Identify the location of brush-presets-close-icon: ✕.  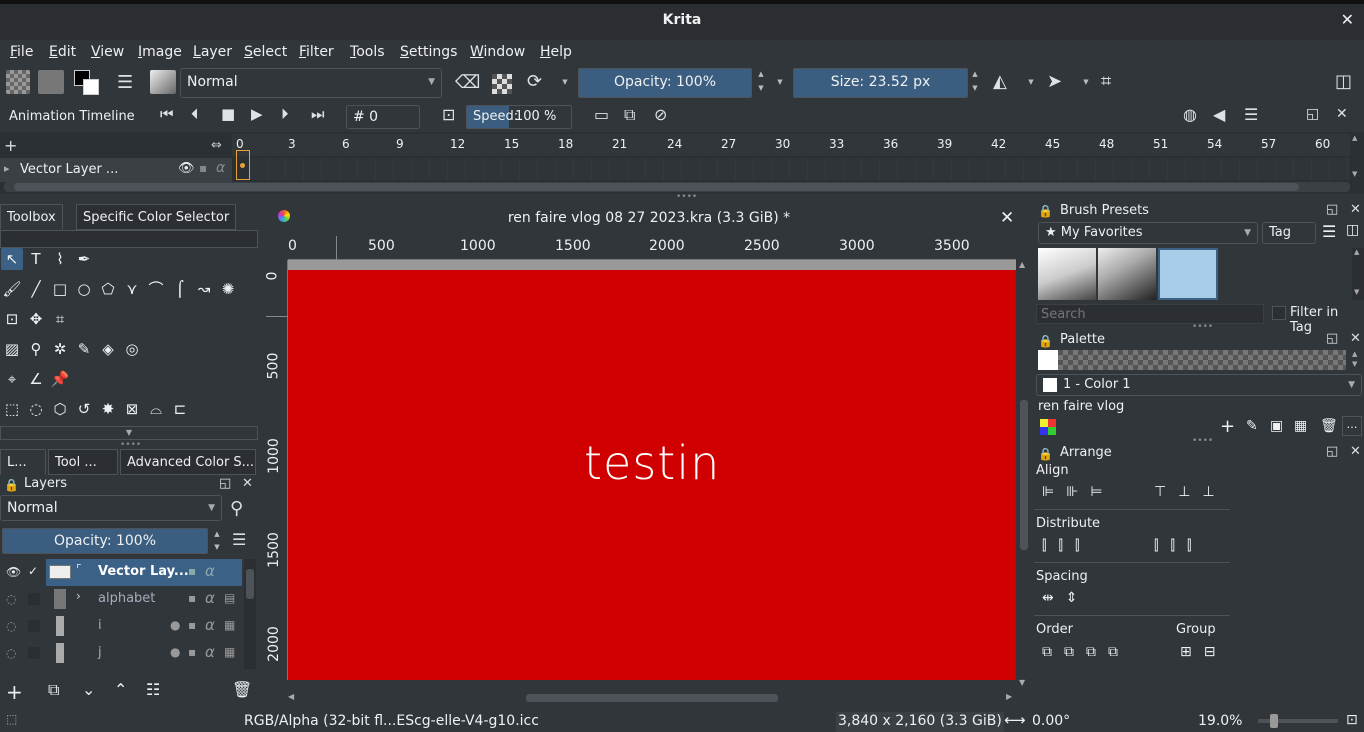
(1355, 209).